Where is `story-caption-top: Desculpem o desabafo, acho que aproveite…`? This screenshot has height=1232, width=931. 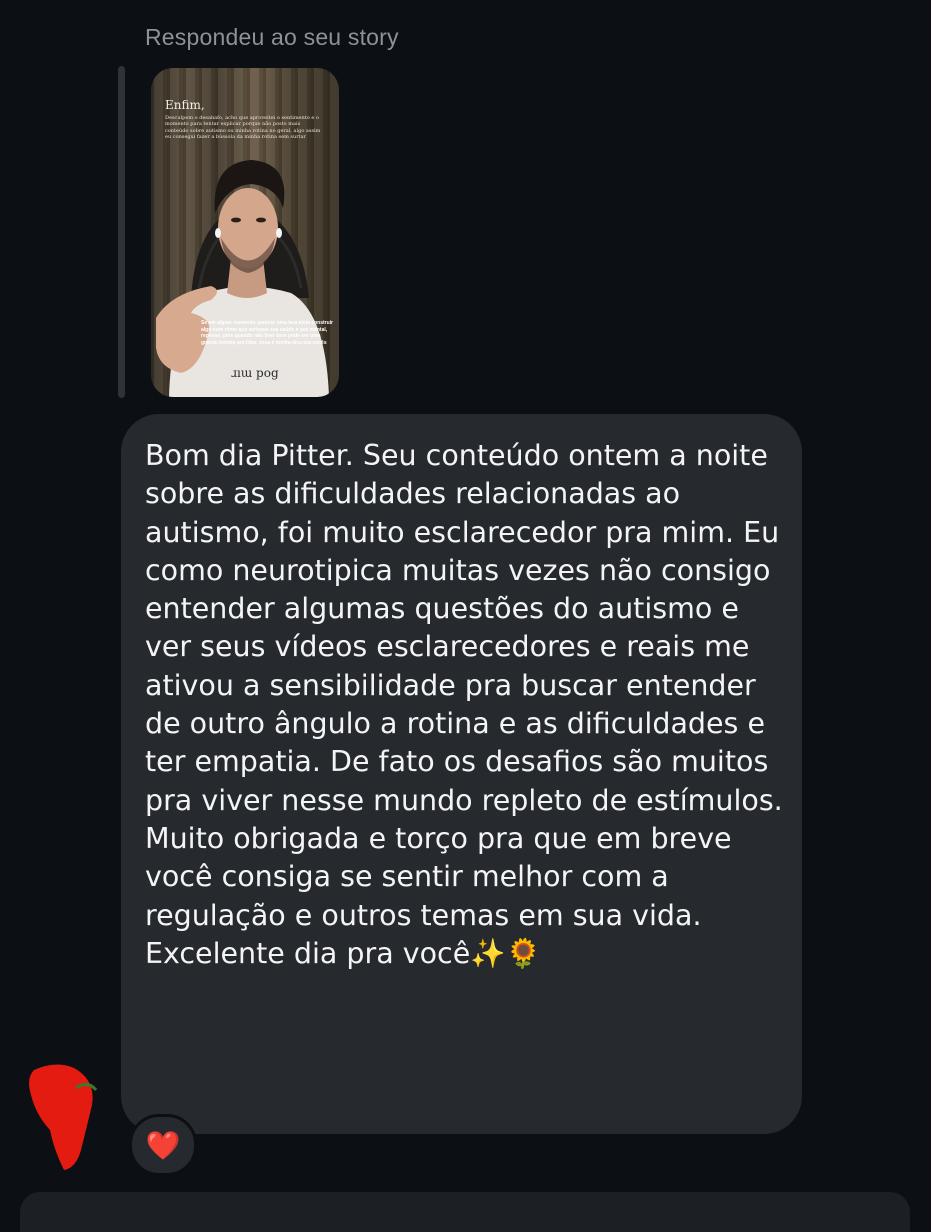 story-caption-top: Desculpem o desabafo, acho que aproveite… is located at coordinates (243, 128).